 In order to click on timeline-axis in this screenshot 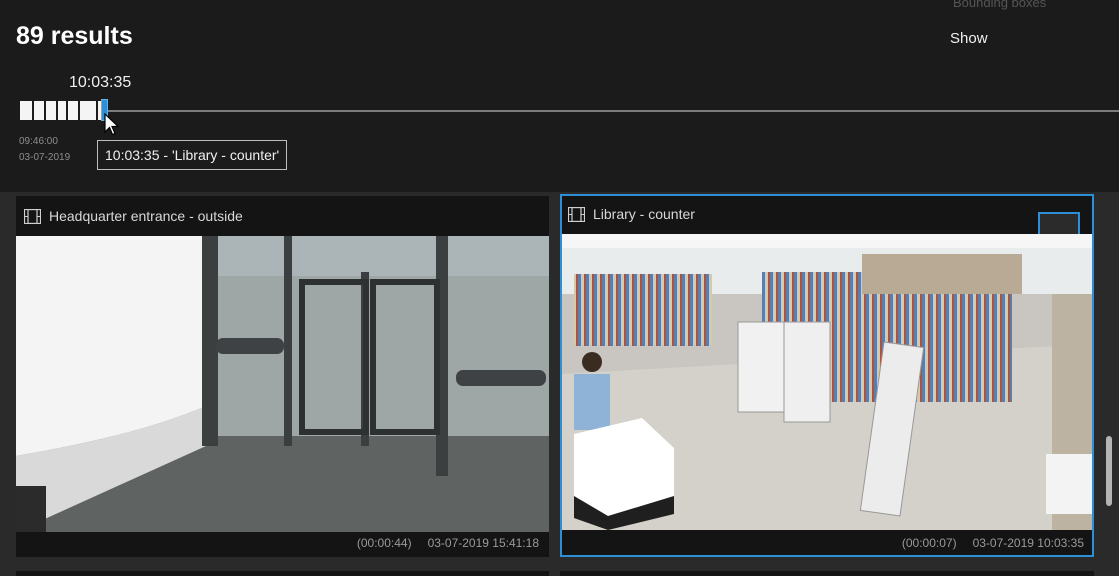, I will do `click(612, 111)`.